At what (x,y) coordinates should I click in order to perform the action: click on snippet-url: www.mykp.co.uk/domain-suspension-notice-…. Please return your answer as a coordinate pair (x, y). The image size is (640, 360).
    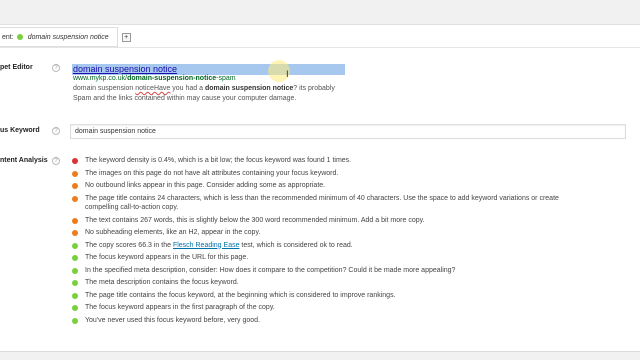
    Looking at the image, I should click on (154, 78).